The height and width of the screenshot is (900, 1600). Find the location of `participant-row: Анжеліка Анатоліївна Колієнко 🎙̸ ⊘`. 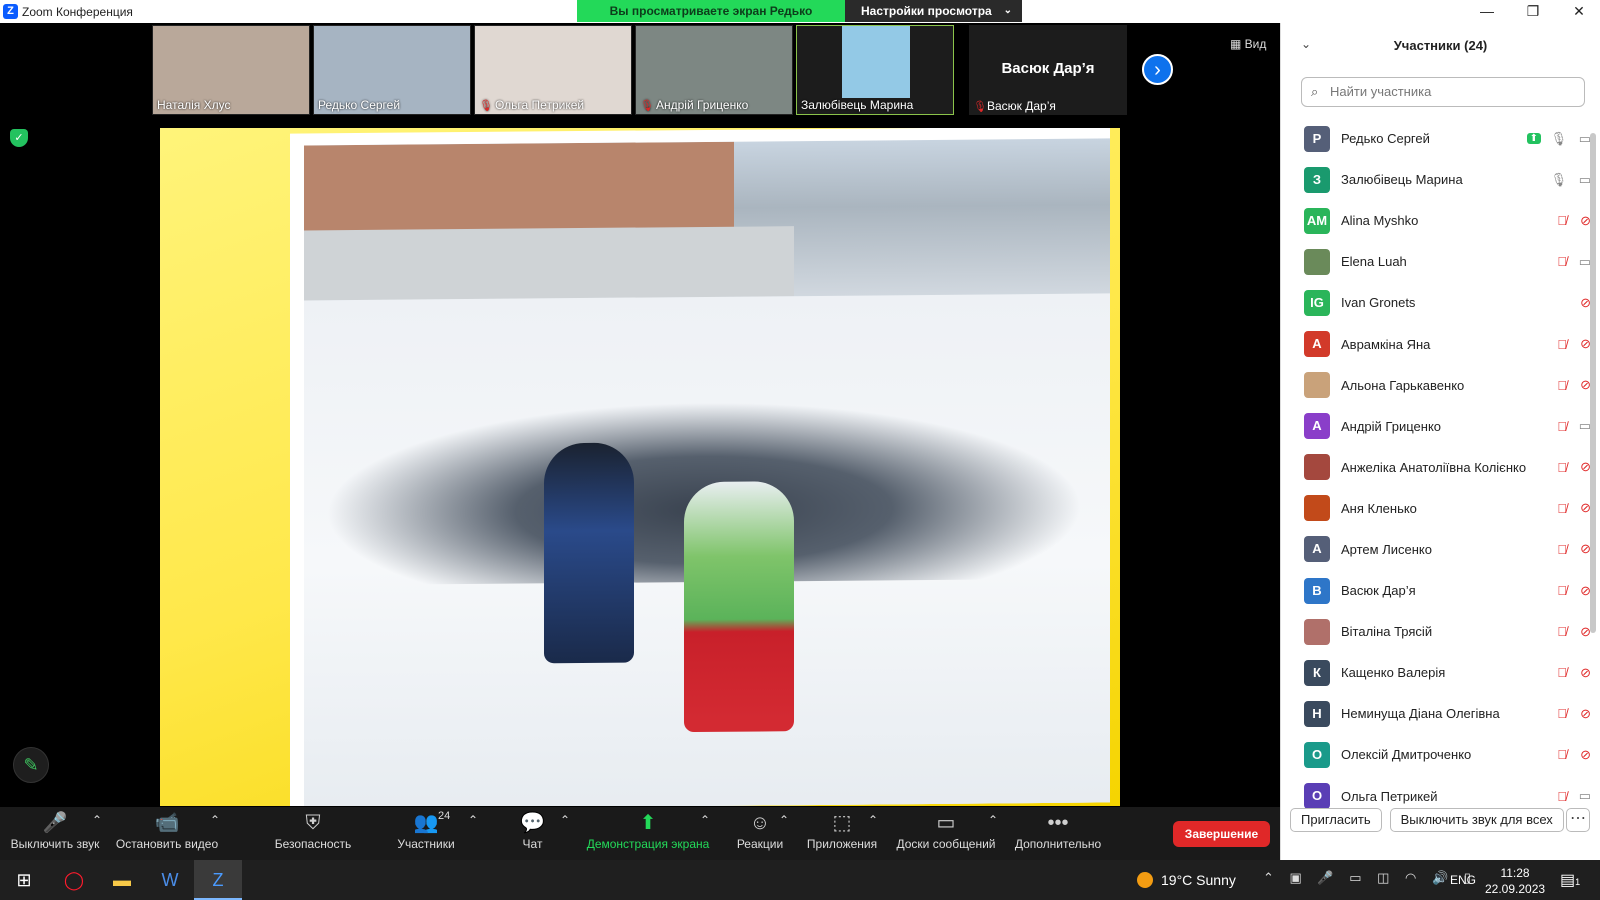

participant-row: Анжеліка Анатоліївна Колієнко 🎙̸ ⊘ is located at coordinates (1436, 467).